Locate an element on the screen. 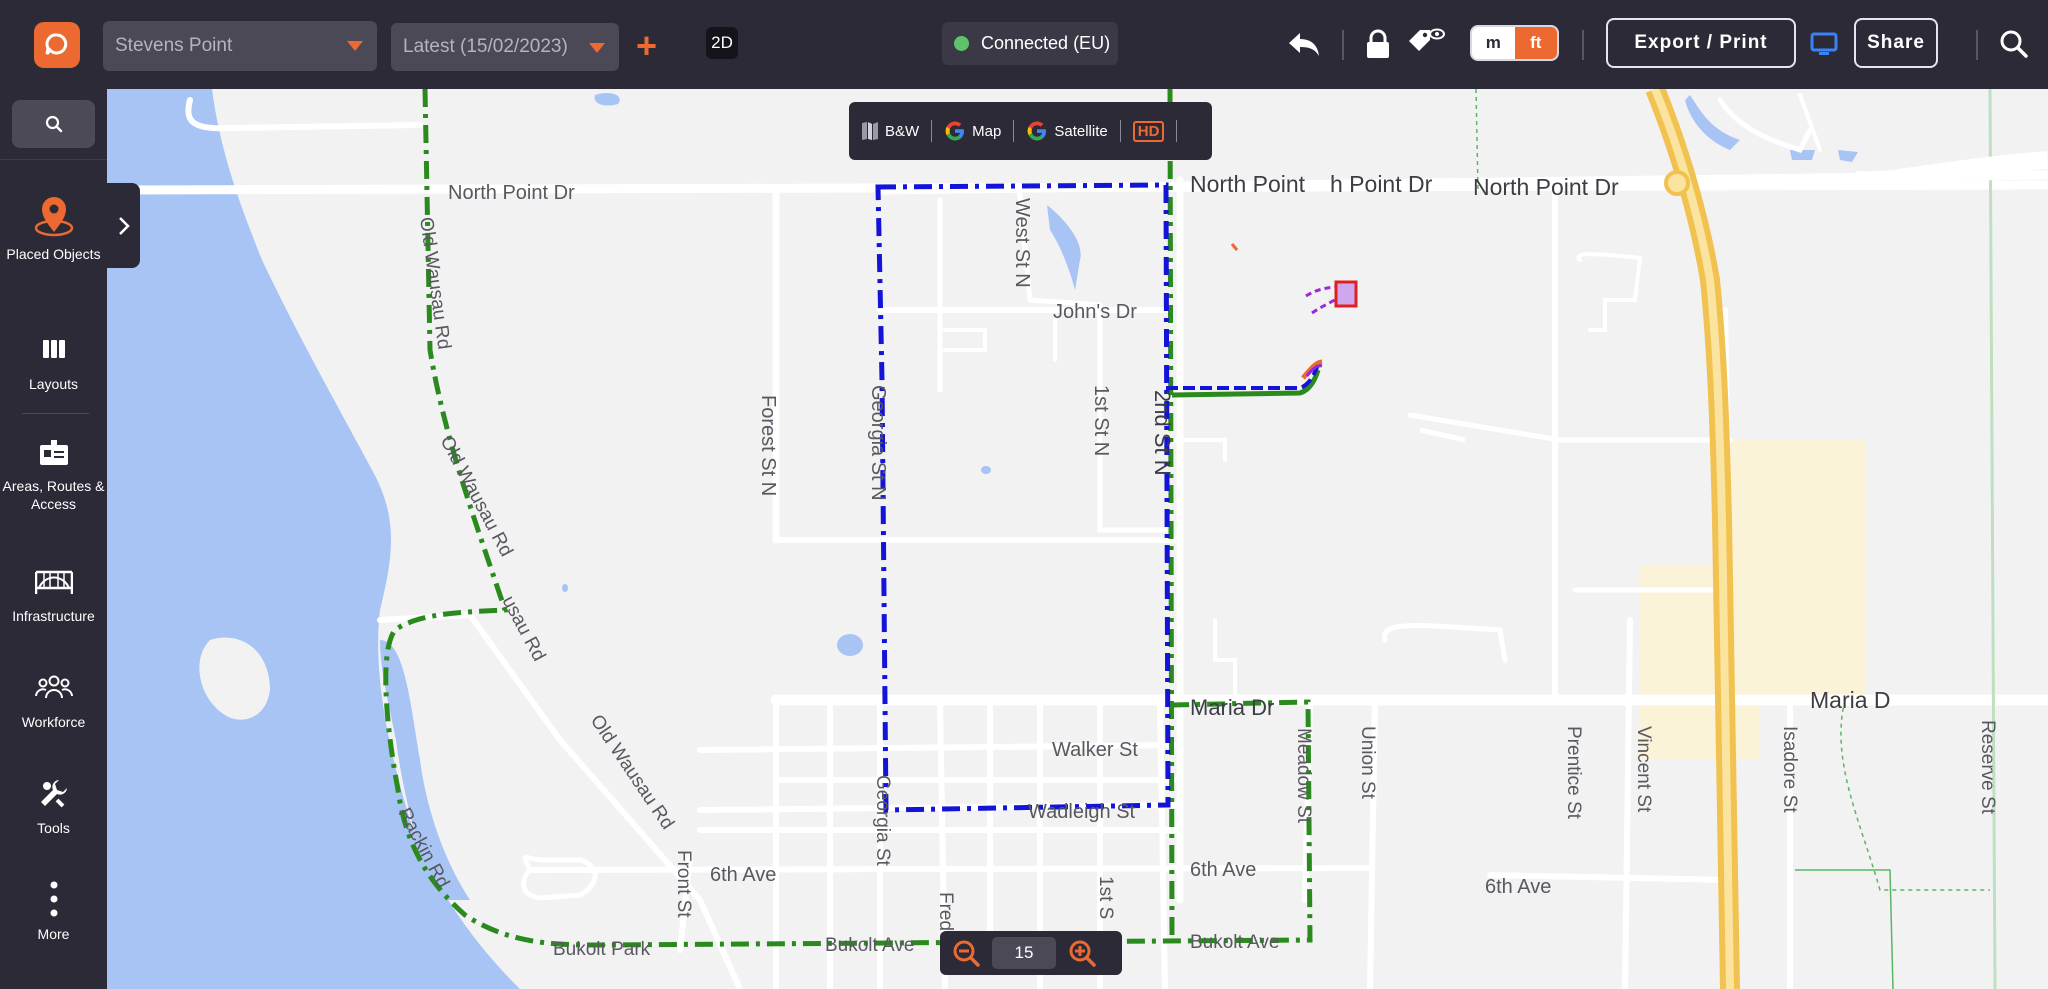  sidebar-item-placed-objects: Placed Objects is located at coordinates (53, 228).